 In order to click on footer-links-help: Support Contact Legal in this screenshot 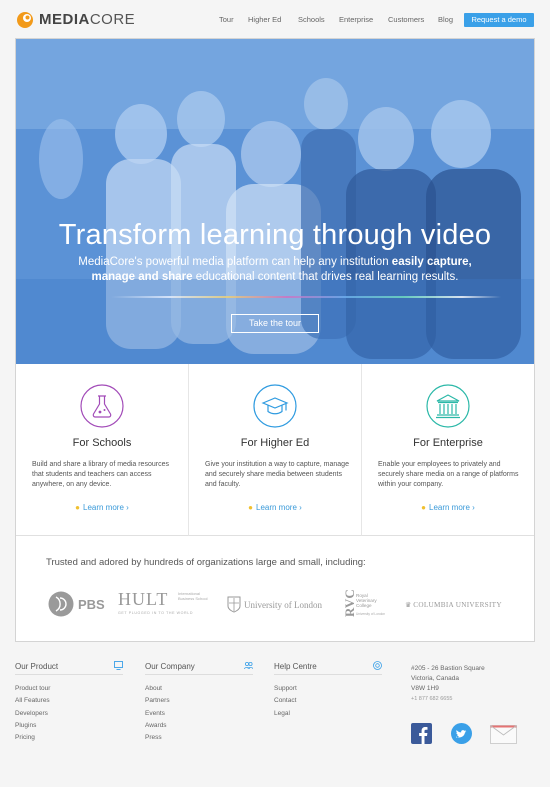, I will do `click(328, 701)`.